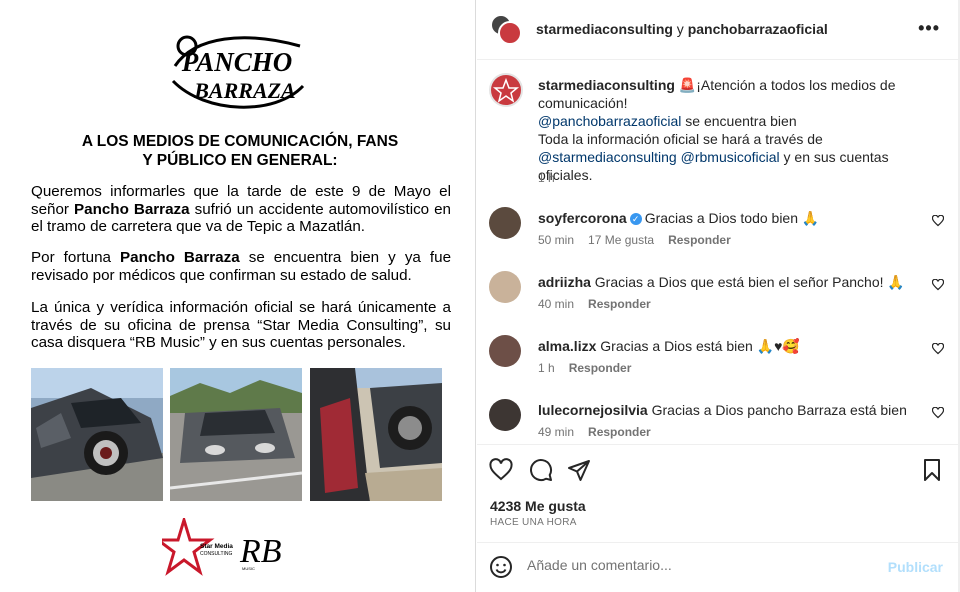 This screenshot has height=592, width=960. I want to click on comment-meta: 1 h Responder, so click(591, 368).